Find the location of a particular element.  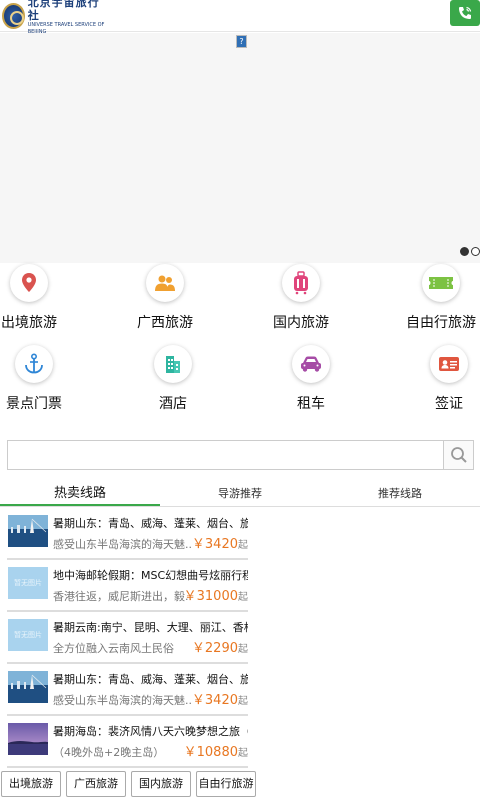

route-subtitle: 全方位融入云南风土民俗 is located at coordinates (113, 648).